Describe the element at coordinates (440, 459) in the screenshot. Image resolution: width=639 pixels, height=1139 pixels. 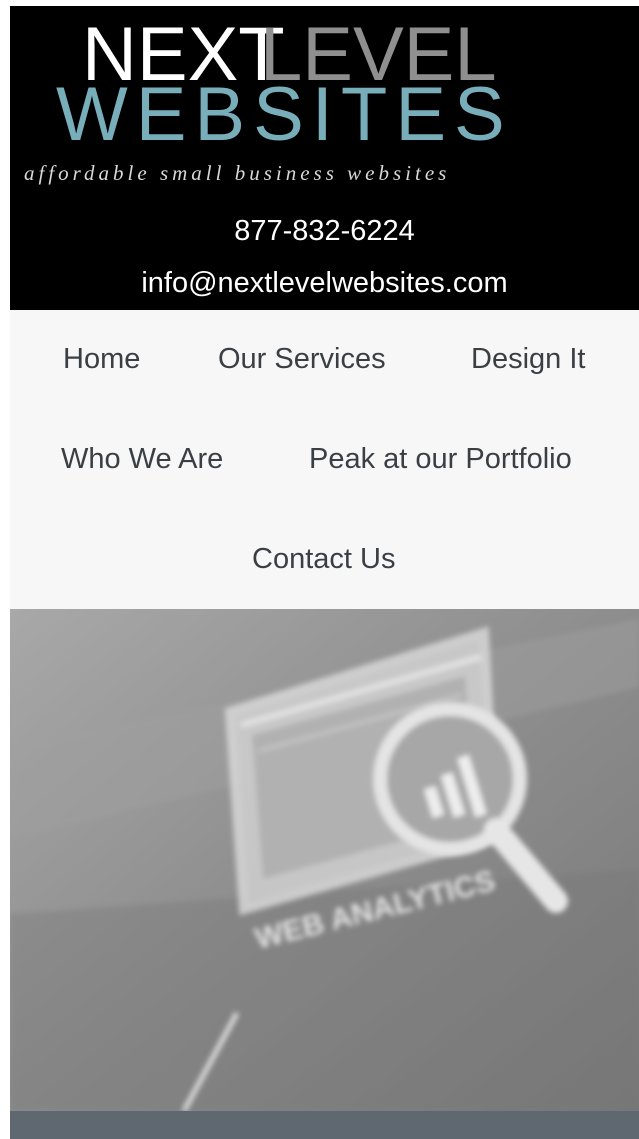
I see `nav-item-portfolio: Peak at our Portfolio` at that location.